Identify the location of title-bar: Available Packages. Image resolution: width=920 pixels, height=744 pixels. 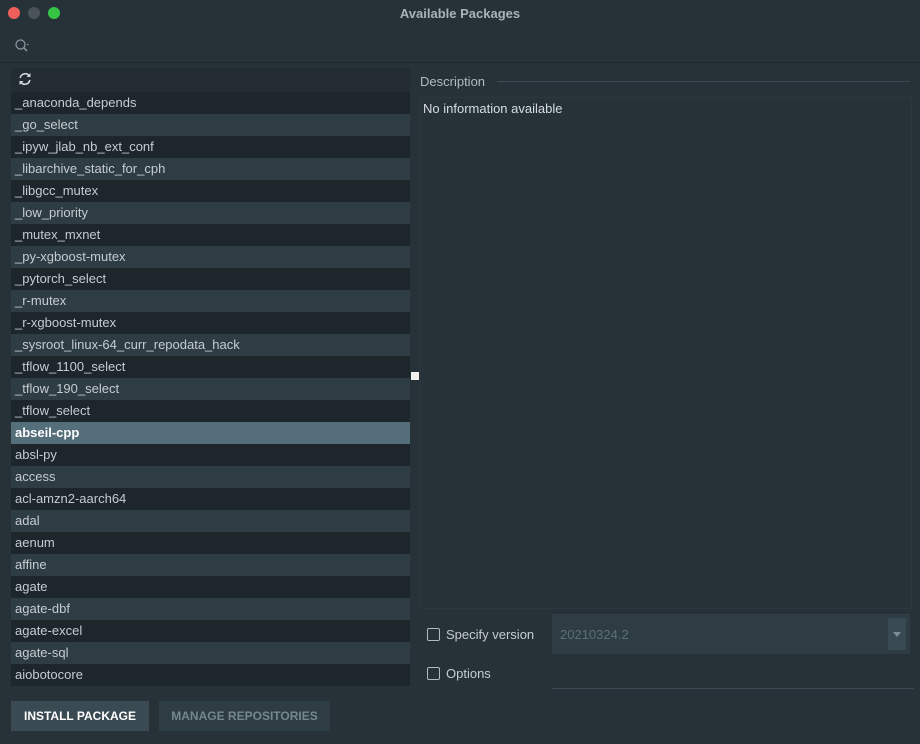
(460, 13).